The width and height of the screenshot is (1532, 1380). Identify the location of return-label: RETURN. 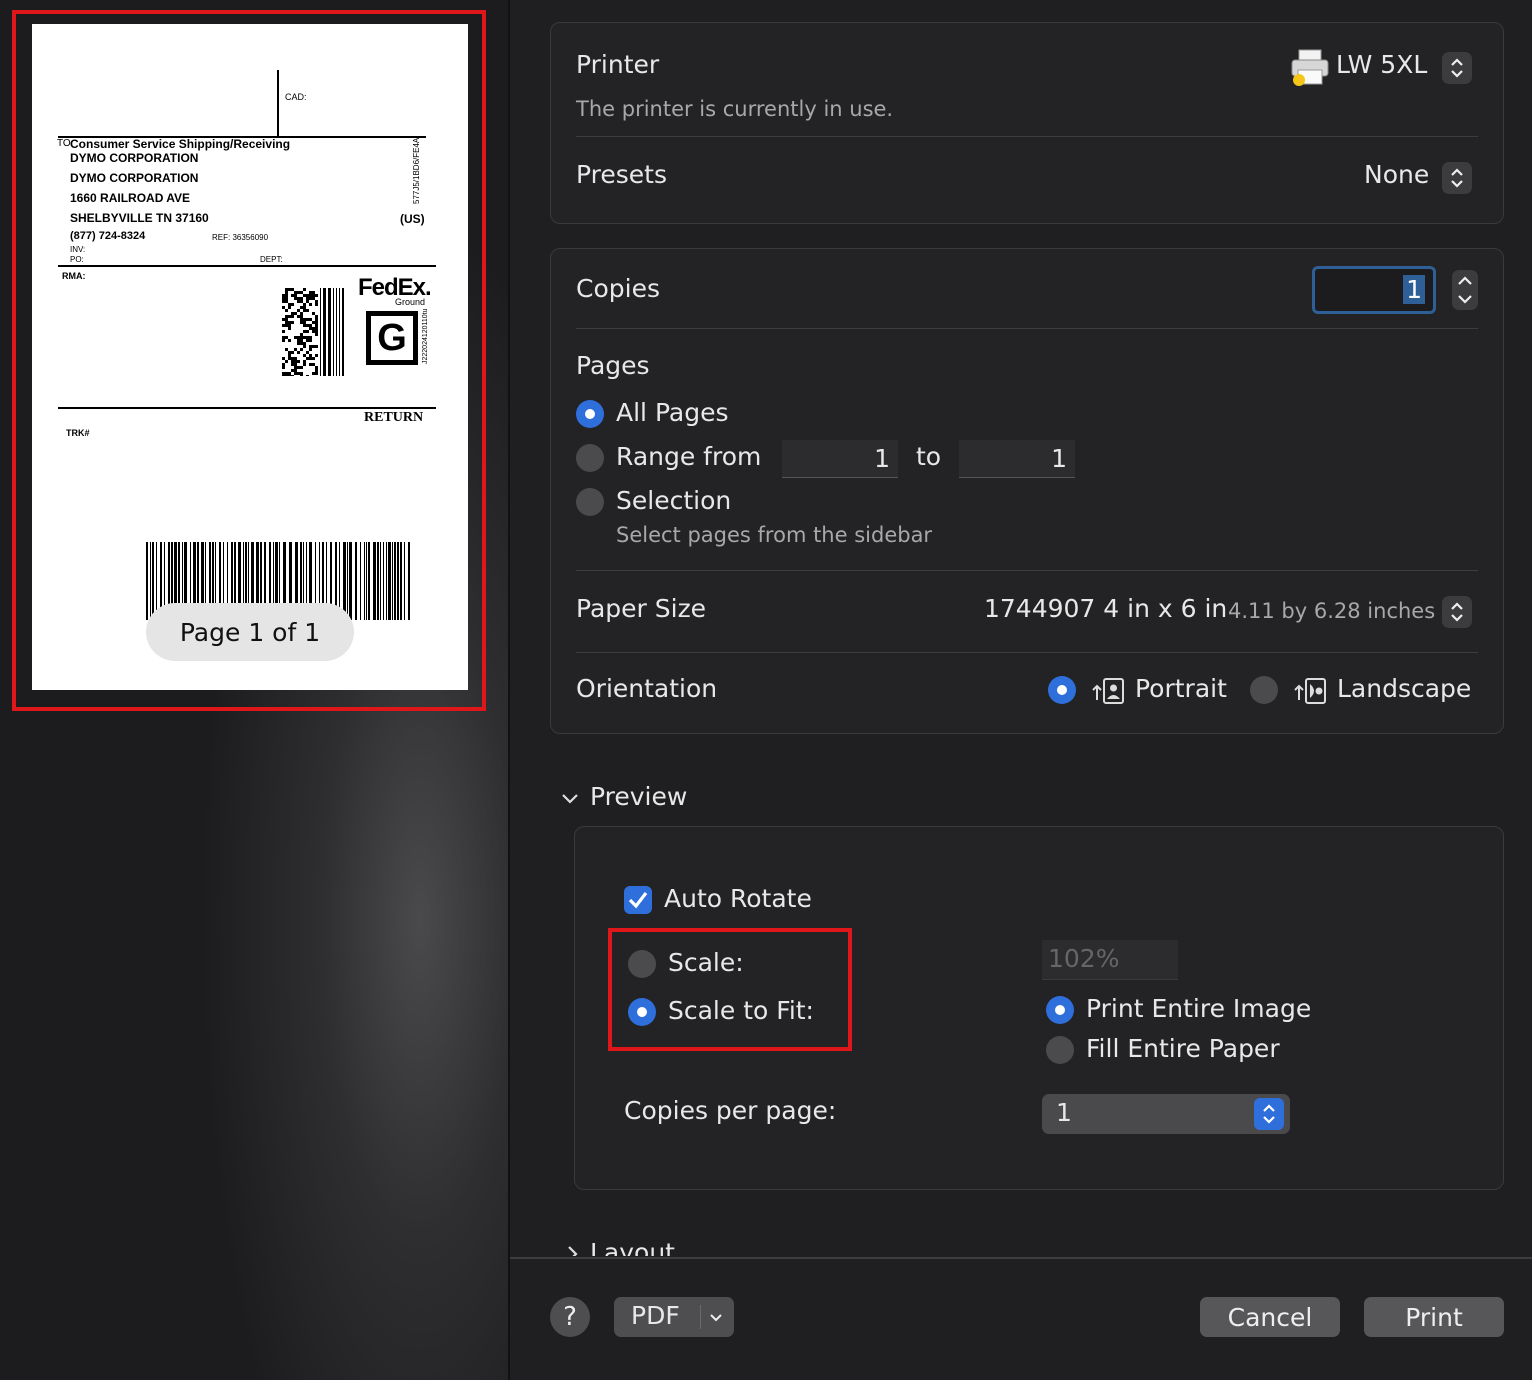
(394, 417).